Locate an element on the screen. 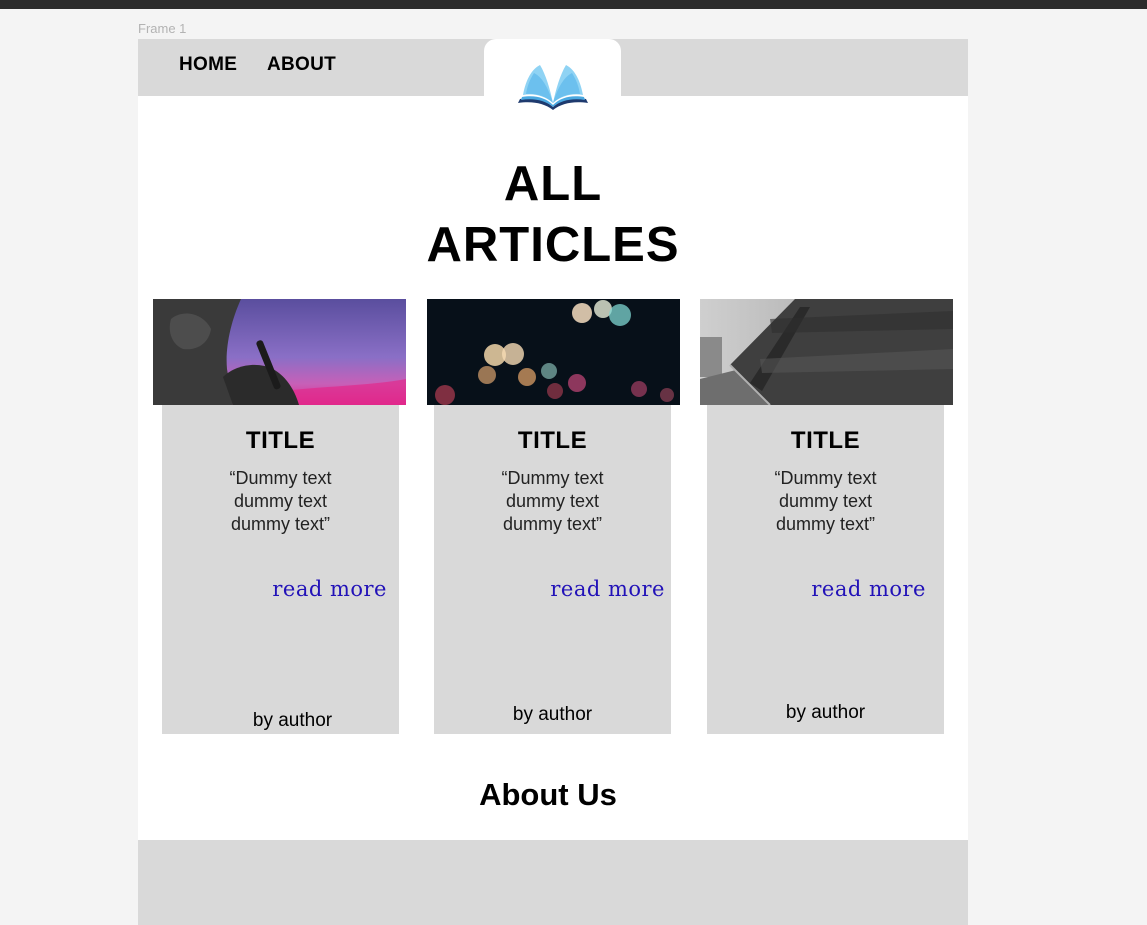  article-image-3-graphic is located at coordinates (826, 352).